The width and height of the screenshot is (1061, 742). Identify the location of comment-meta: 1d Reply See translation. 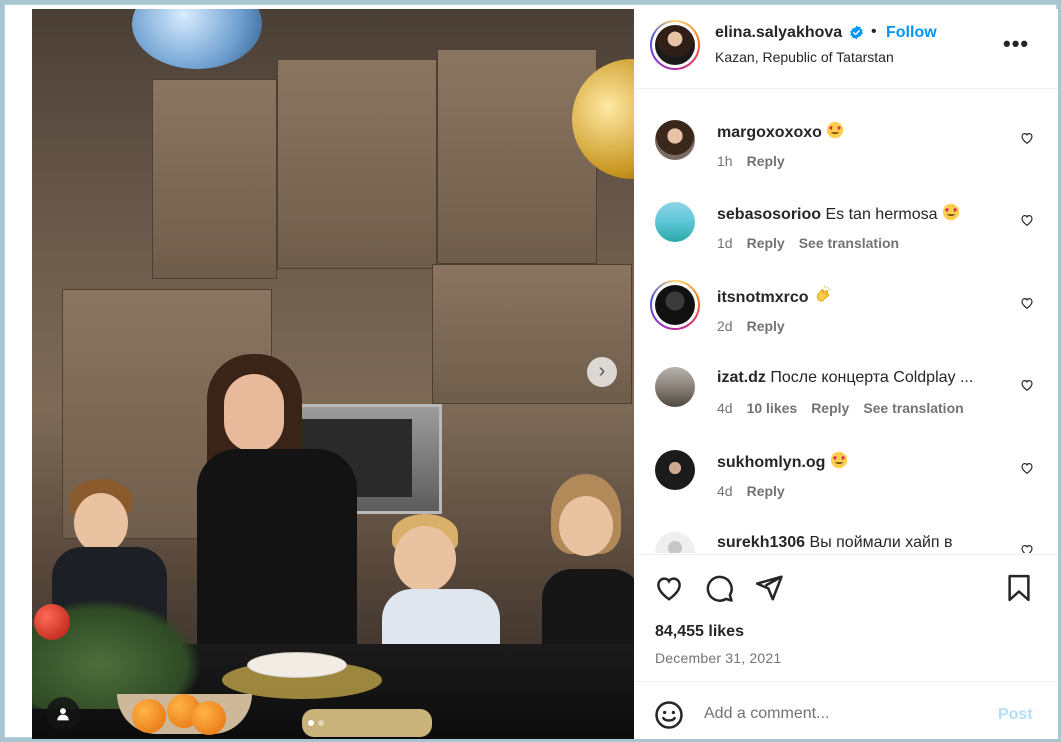
(808, 243).